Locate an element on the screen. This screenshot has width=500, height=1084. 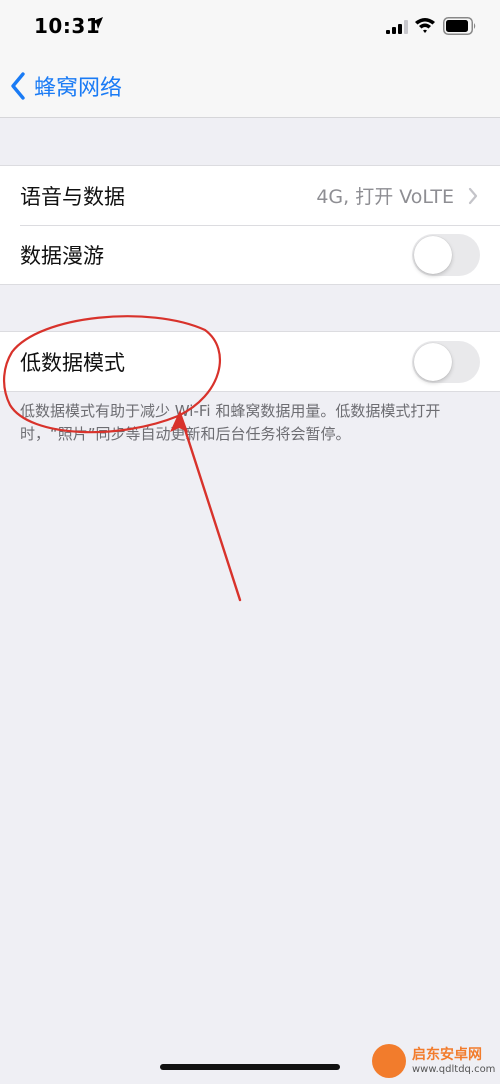
voice-and-data-value: 4G, 打开 VoLTE is located at coordinates (385, 197).